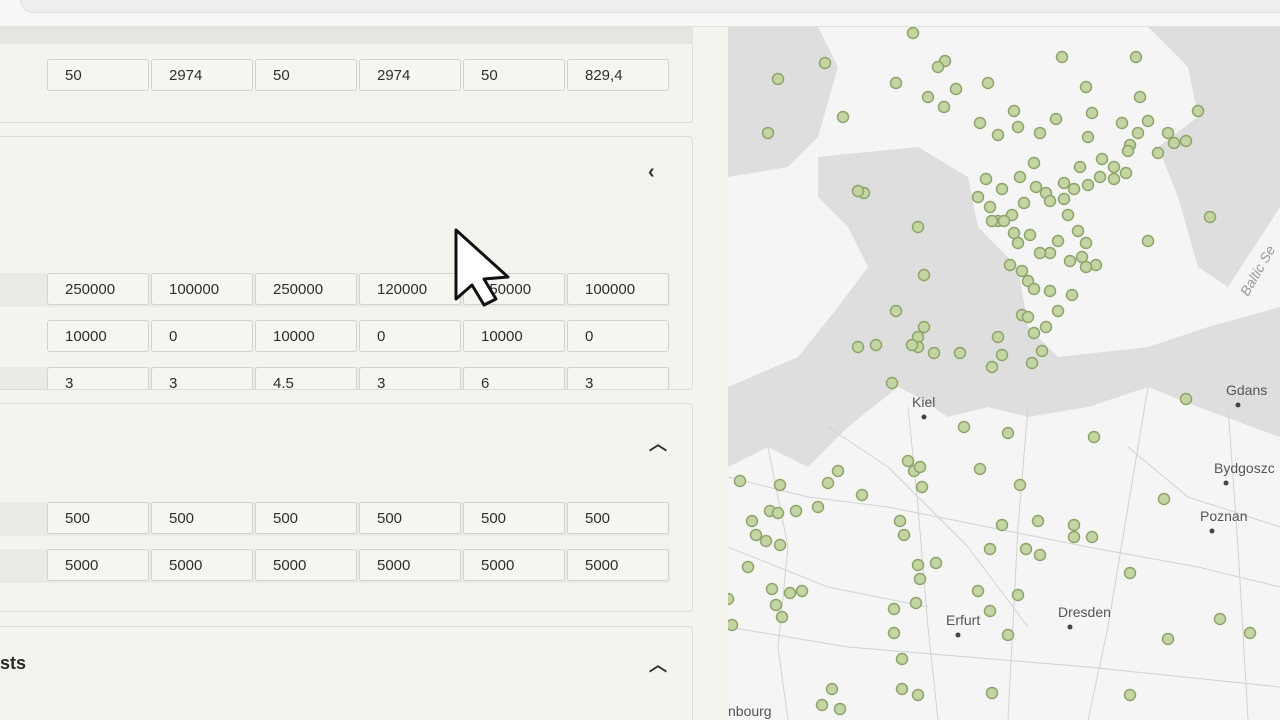 The width and height of the screenshot is (1280, 720). I want to click on address-bar, so click(650, 6).